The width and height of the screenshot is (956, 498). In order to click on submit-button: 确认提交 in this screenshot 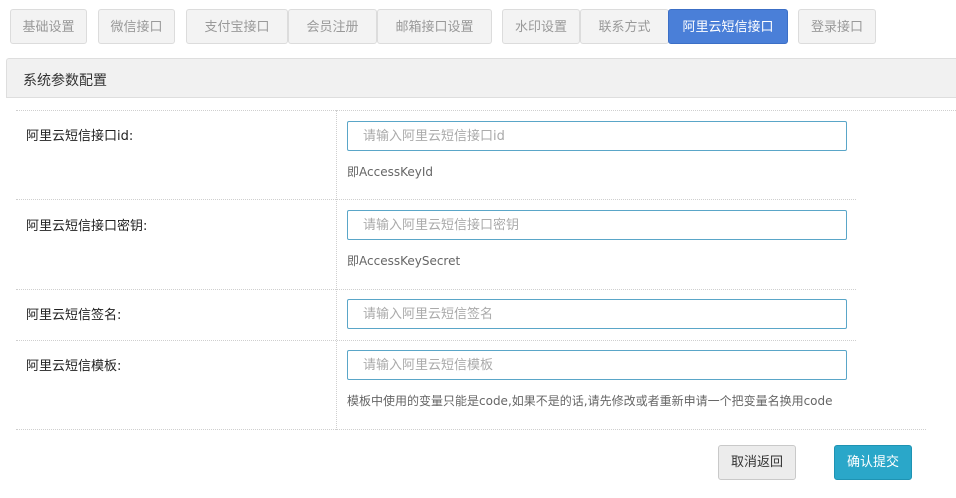, I will do `click(873, 462)`.